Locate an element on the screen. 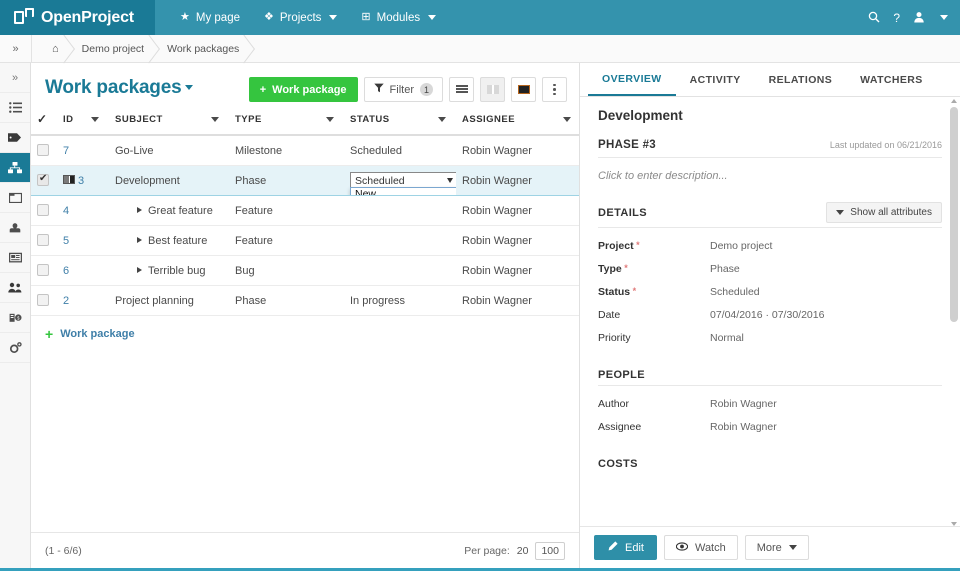  row-status-cell: Scheduled is located at coordinates (400, 150).